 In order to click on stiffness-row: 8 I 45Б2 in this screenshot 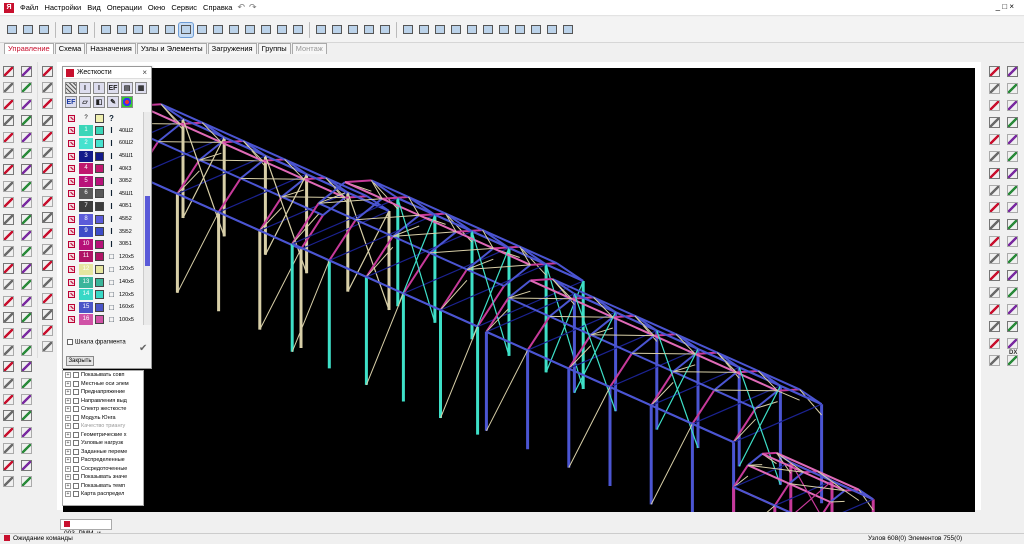, I will do `click(103, 219)`.